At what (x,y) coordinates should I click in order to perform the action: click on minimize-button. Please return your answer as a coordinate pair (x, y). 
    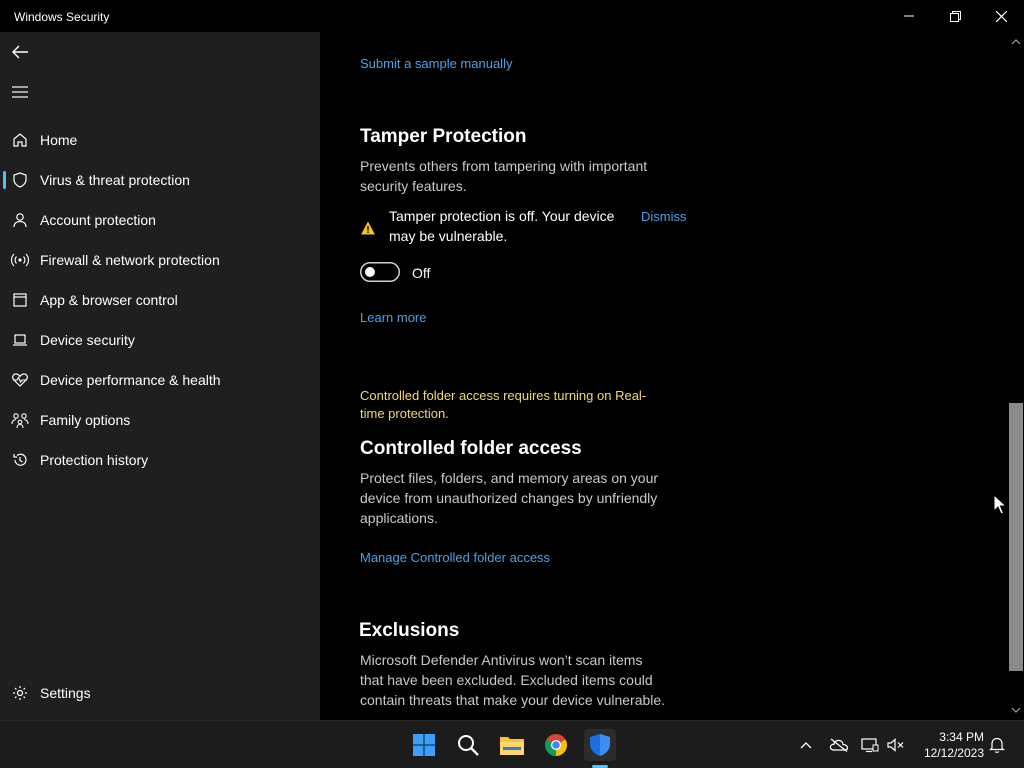
    Looking at the image, I should click on (909, 16).